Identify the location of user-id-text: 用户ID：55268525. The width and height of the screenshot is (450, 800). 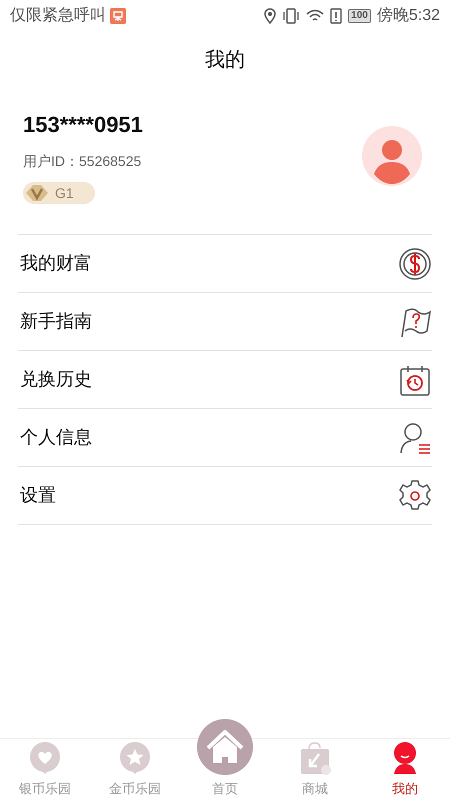
(82, 161).